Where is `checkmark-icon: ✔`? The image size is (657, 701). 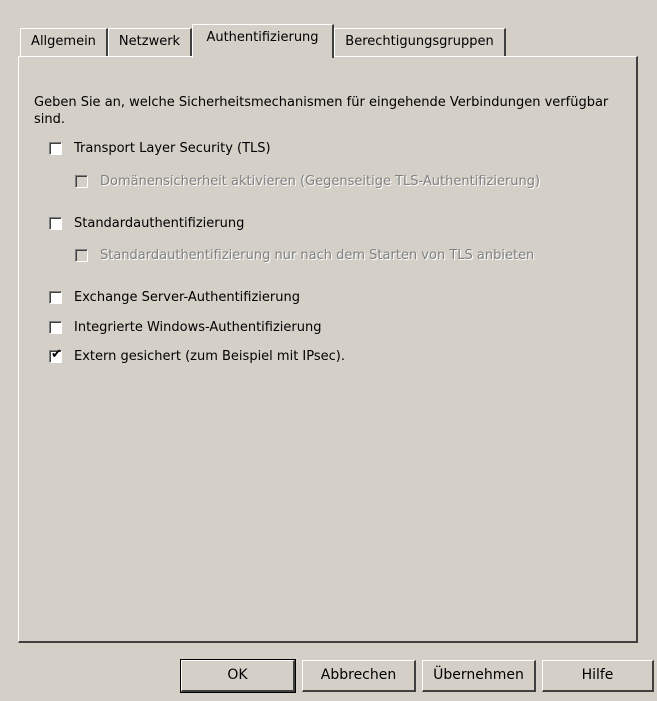
checkmark-icon: ✔ is located at coordinates (56, 354).